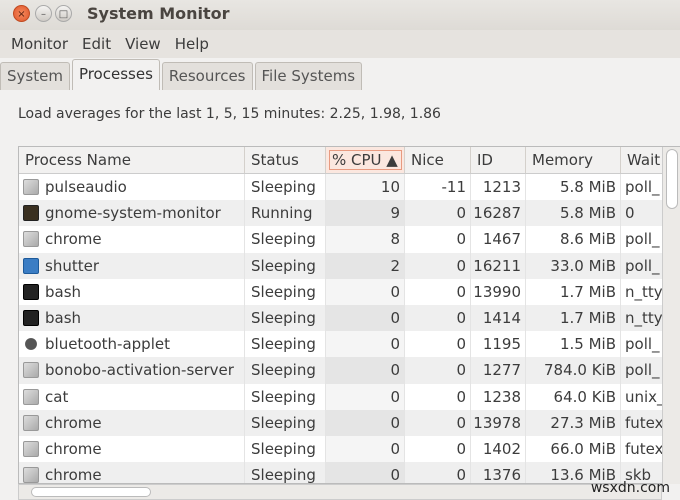 This screenshot has height=500, width=680. Describe the element at coordinates (132, 187) in the screenshot. I see `cell-name: pulseaudio` at that location.